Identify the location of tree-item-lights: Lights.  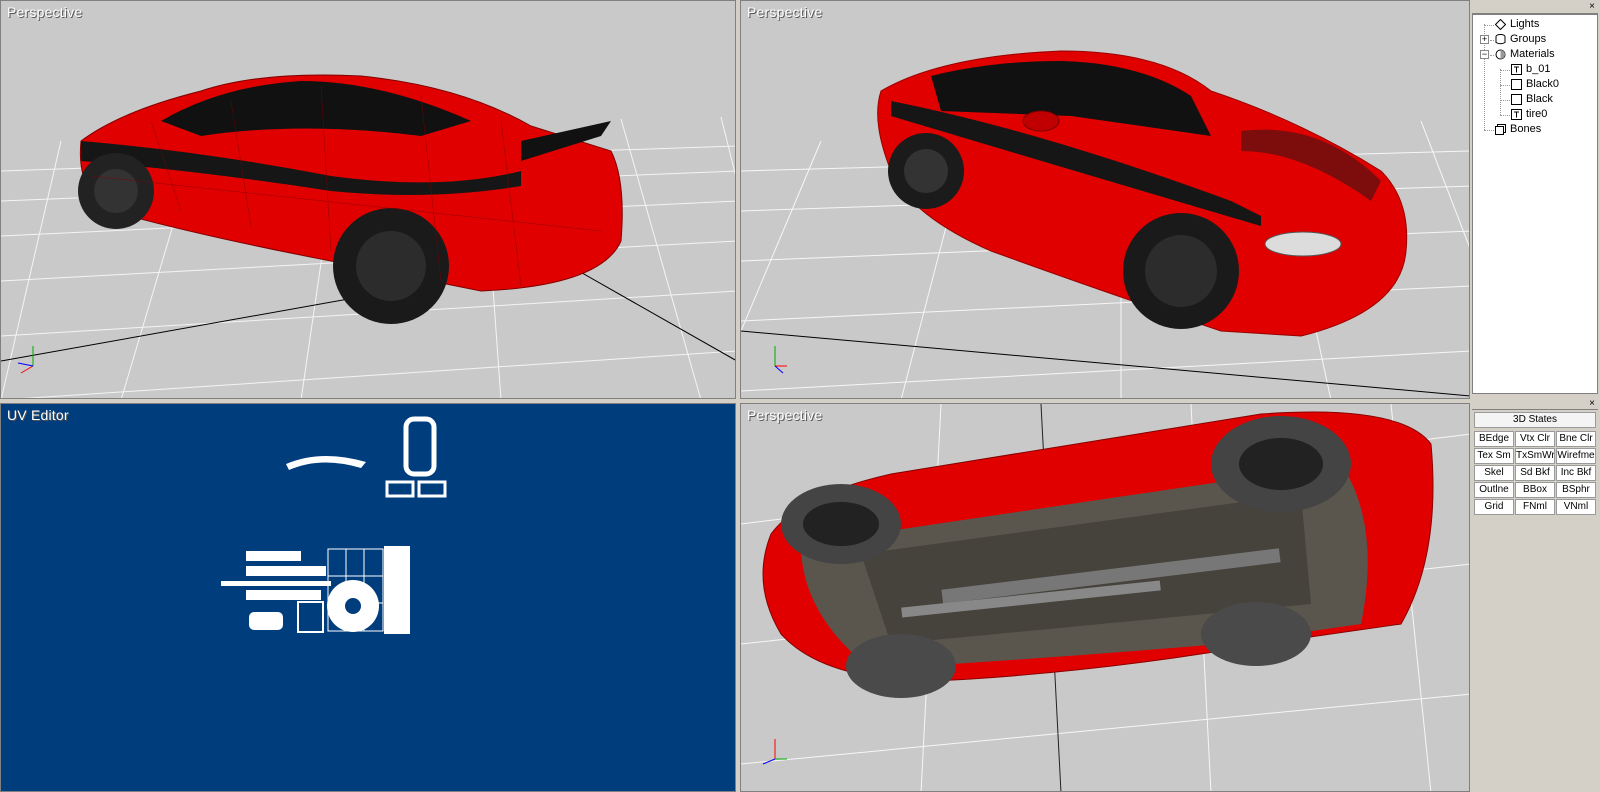
(1535, 24).